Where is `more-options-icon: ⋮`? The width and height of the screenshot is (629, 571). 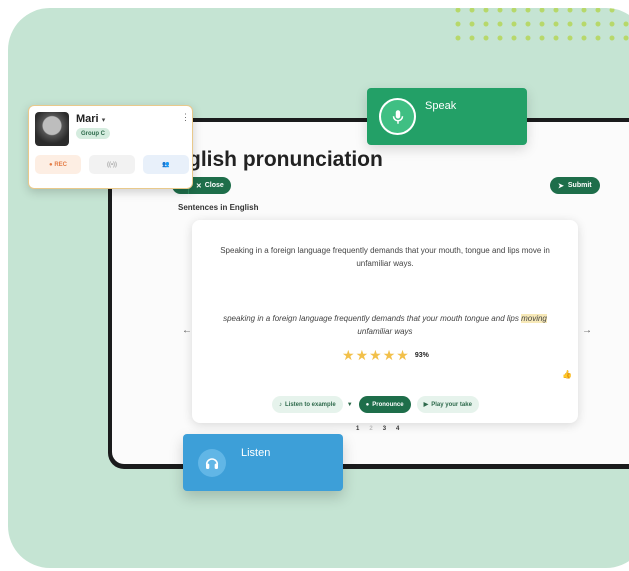 more-options-icon: ⋮ is located at coordinates (185, 117).